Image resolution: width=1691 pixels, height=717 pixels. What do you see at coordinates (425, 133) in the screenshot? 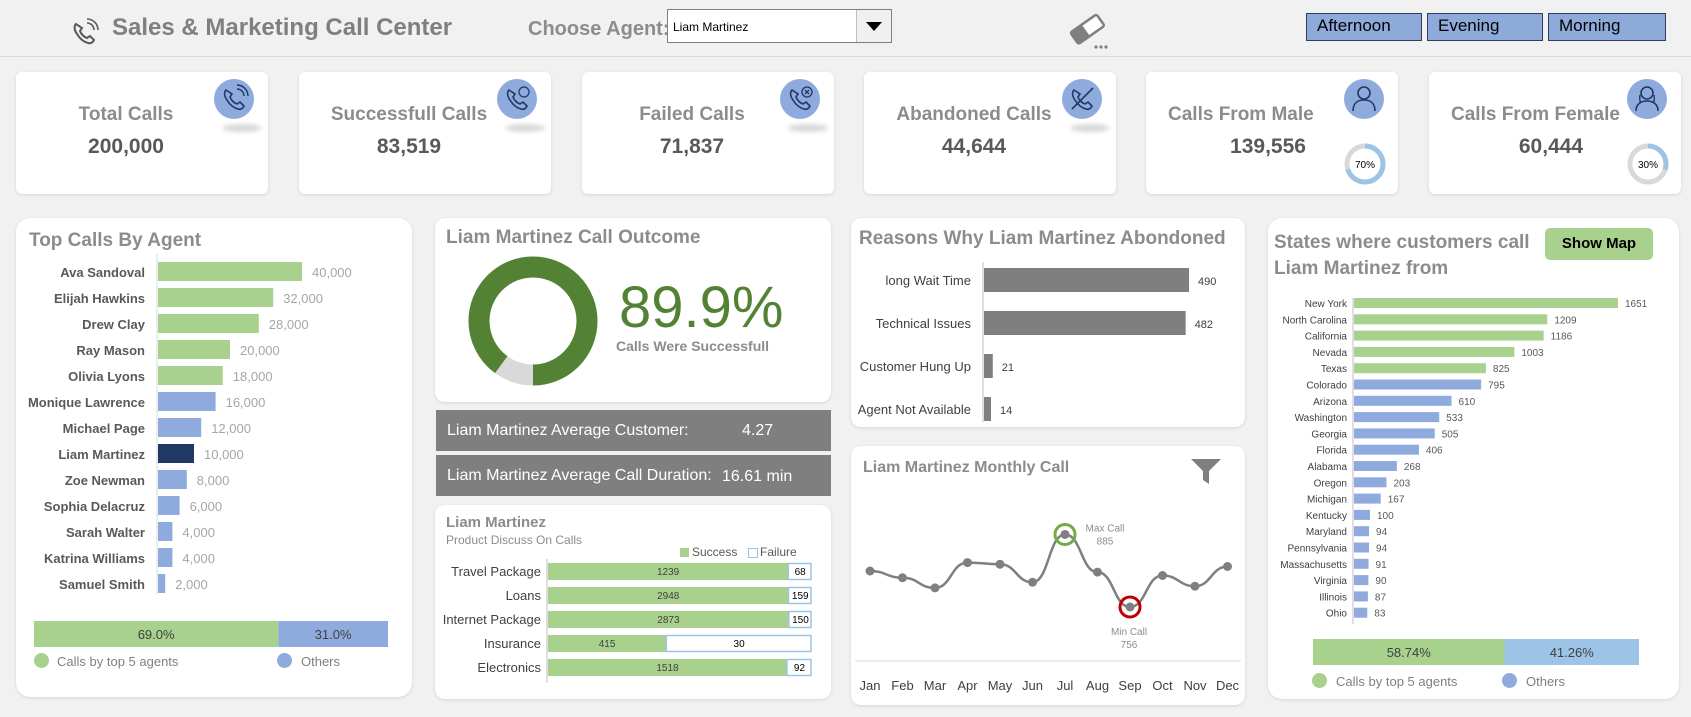
I see `kpi-card-successfull-calls: Successfull Calls 83,519` at bounding box center [425, 133].